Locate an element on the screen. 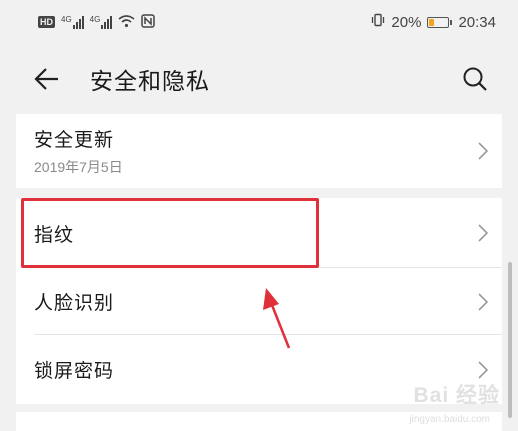 This screenshot has height=431, width=518. vibrate-icon is located at coordinates (378, 22).